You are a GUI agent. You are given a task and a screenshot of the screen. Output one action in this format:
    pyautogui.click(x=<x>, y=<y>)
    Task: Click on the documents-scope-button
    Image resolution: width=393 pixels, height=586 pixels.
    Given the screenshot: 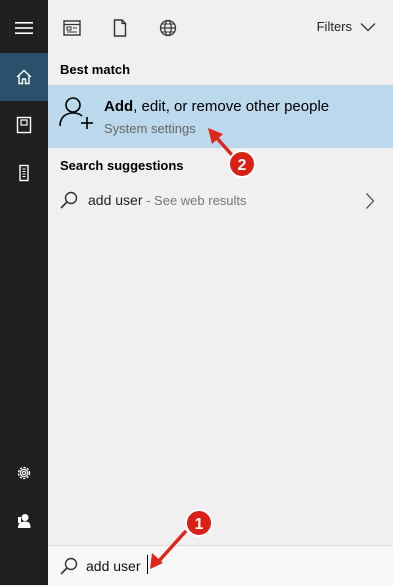 What is the action you would take?
    pyautogui.click(x=120, y=28)
    